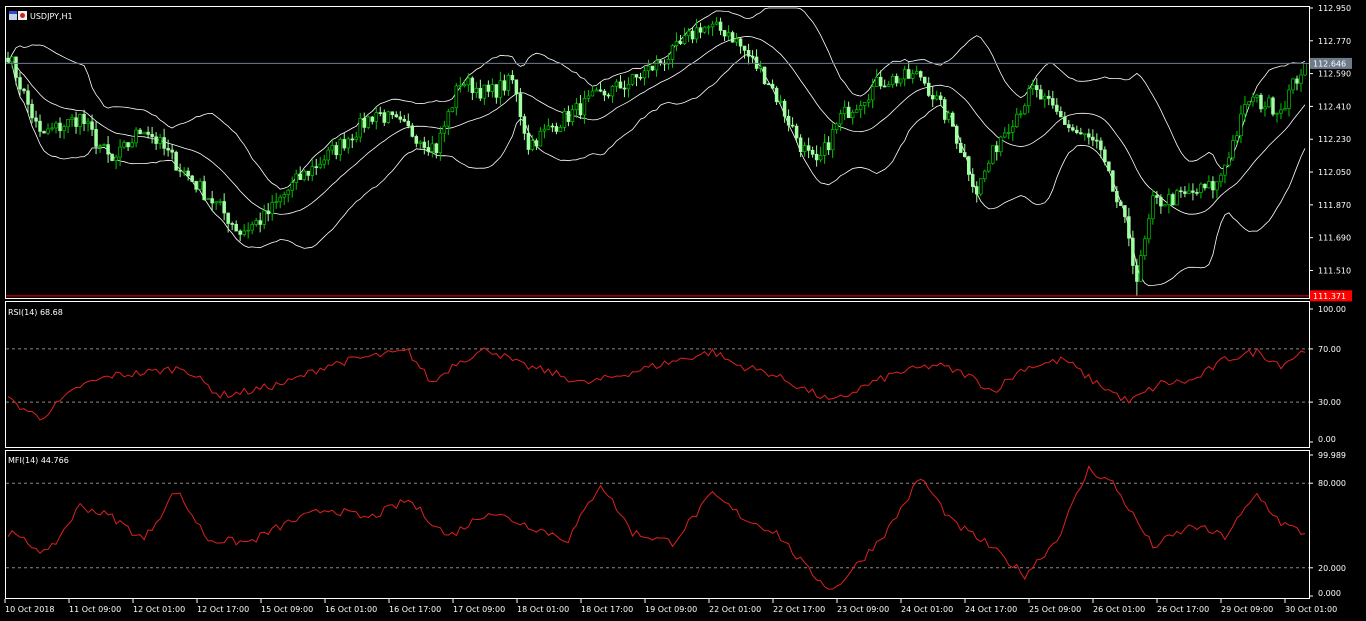  What do you see at coordinates (1119, 609) in the screenshot?
I see `time-axis-label: 26 Oct 01:00` at bounding box center [1119, 609].